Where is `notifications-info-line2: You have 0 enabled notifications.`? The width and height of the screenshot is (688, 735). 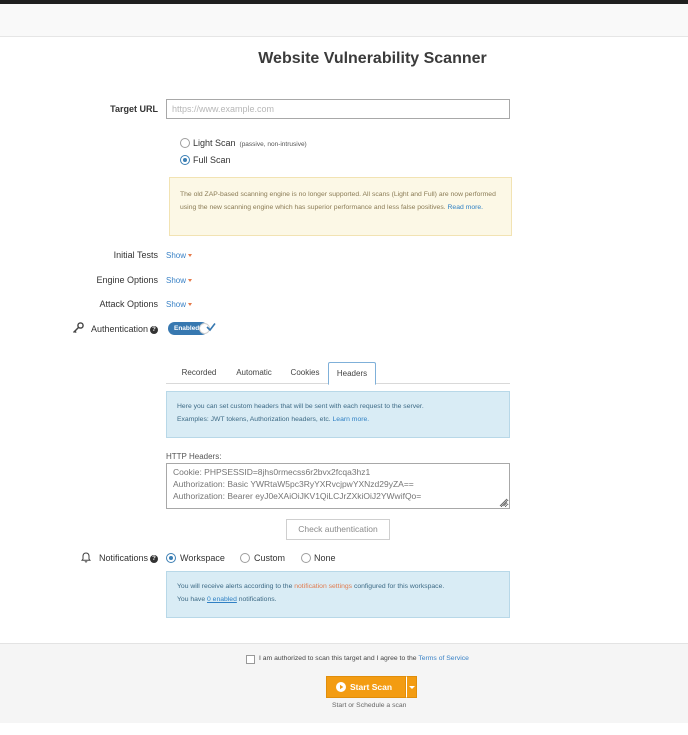
notifications-info-line2: You have 0 enabled notifications. is located at coordinates (338, 599).